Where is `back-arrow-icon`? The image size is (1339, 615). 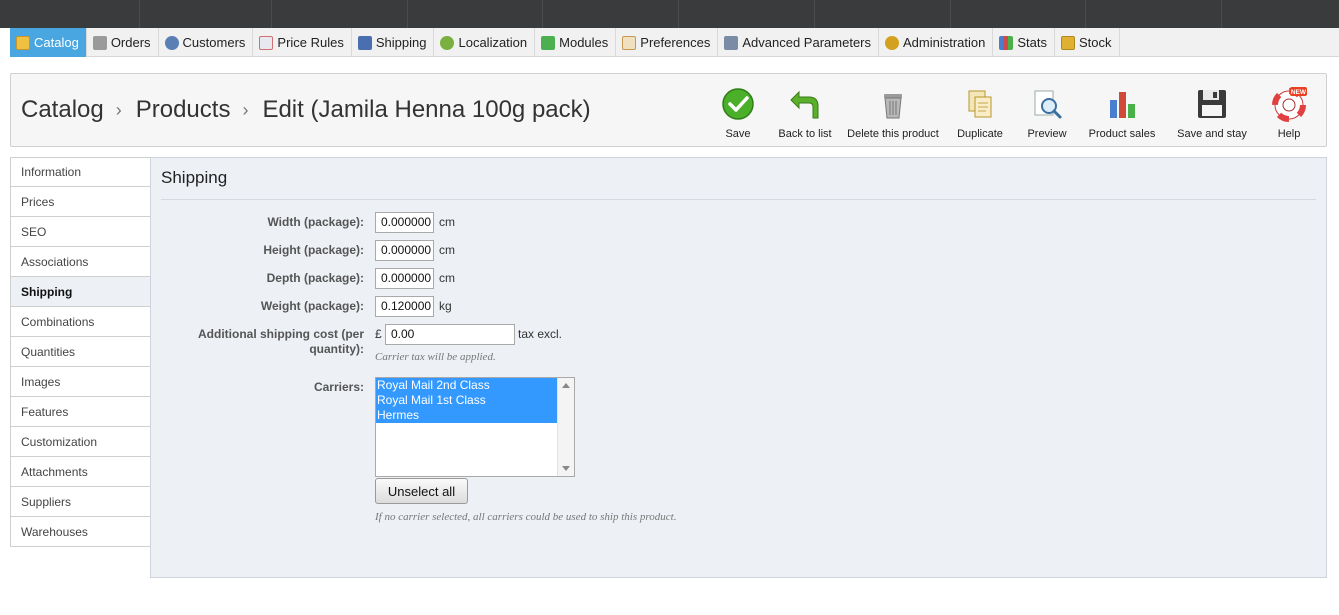
back-arrow-icon is located at coordinates (804, 104).